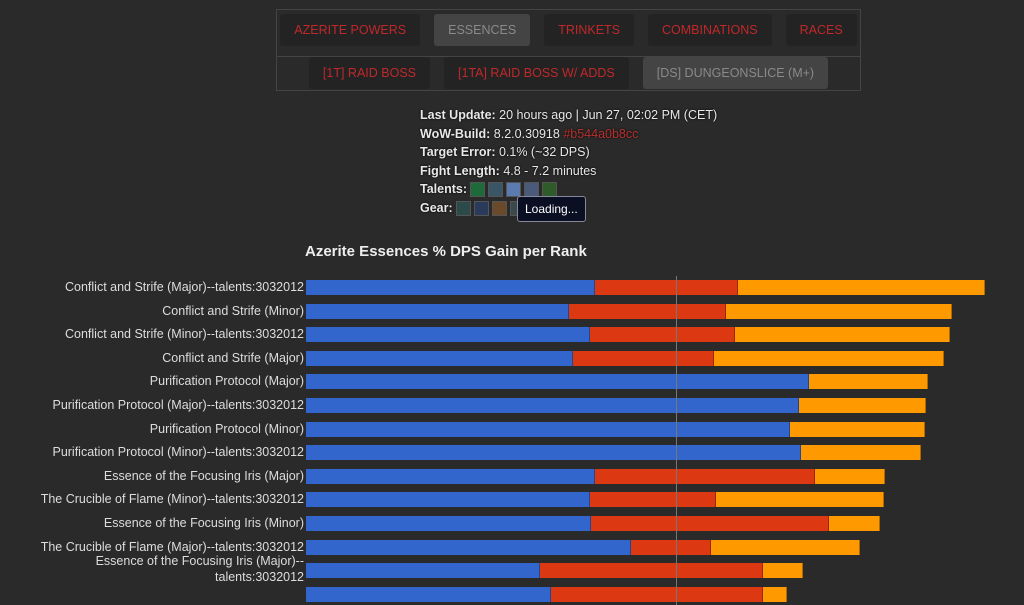 The image size is (1024, 605). I want to click on chart-title: Azerite Essences % DPS Gain per Rank, so click(446, 251).